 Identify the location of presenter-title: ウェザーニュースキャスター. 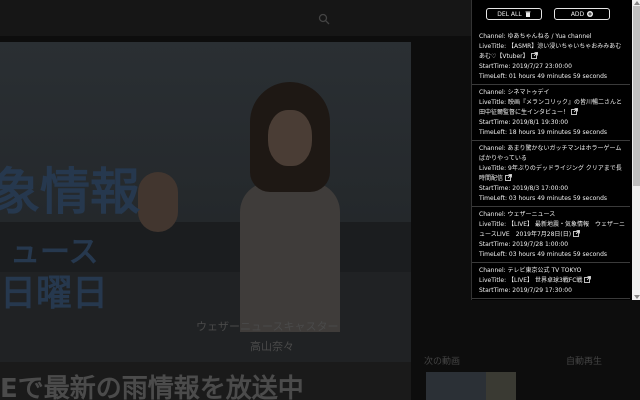
(267, 326).